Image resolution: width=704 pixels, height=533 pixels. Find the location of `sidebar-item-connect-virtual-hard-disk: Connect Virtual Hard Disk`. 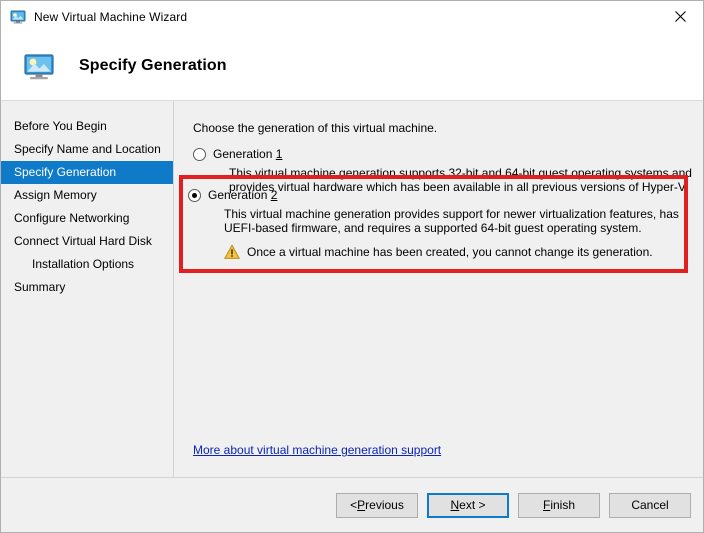

sidebar-item-connect-virtual-hard-disk: Connect Virtual Hard Disk is located at coordinates (87, 241).